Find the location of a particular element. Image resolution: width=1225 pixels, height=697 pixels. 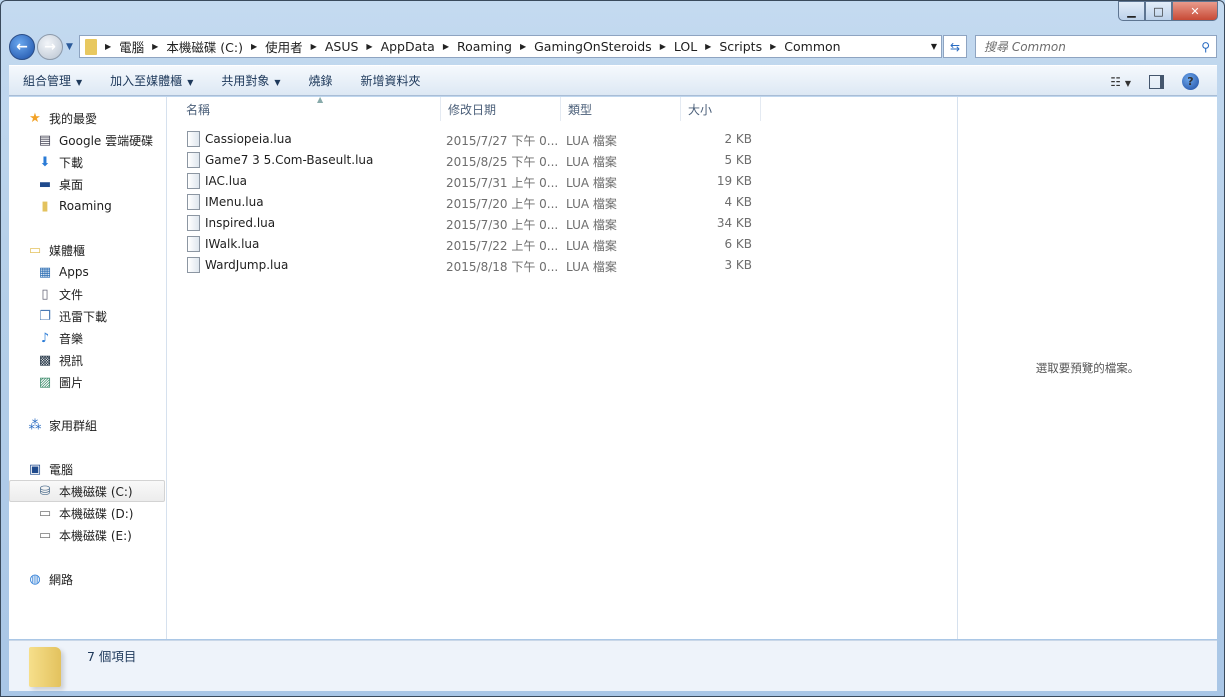

file-name: IMenu.lua is located at coordinates (234, 202).